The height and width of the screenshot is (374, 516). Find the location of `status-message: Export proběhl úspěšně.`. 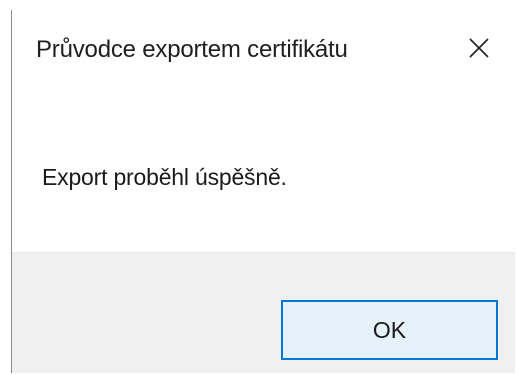

status-message: Export proběhl úspěšně. is located at coordinates (164, 177).